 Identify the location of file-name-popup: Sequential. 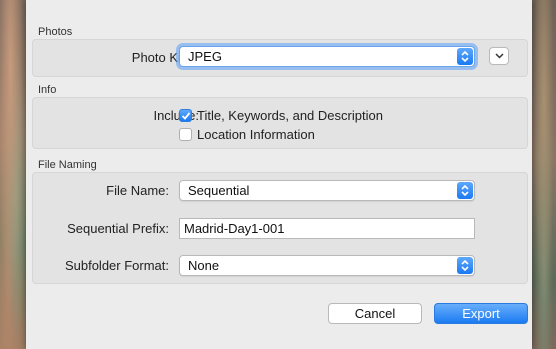
(327, 190).